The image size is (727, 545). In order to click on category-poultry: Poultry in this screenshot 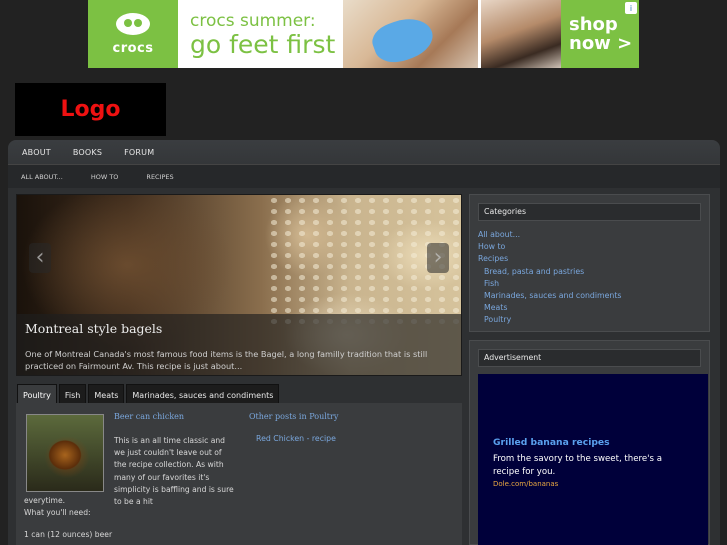, I will do `click(593, 320)`.